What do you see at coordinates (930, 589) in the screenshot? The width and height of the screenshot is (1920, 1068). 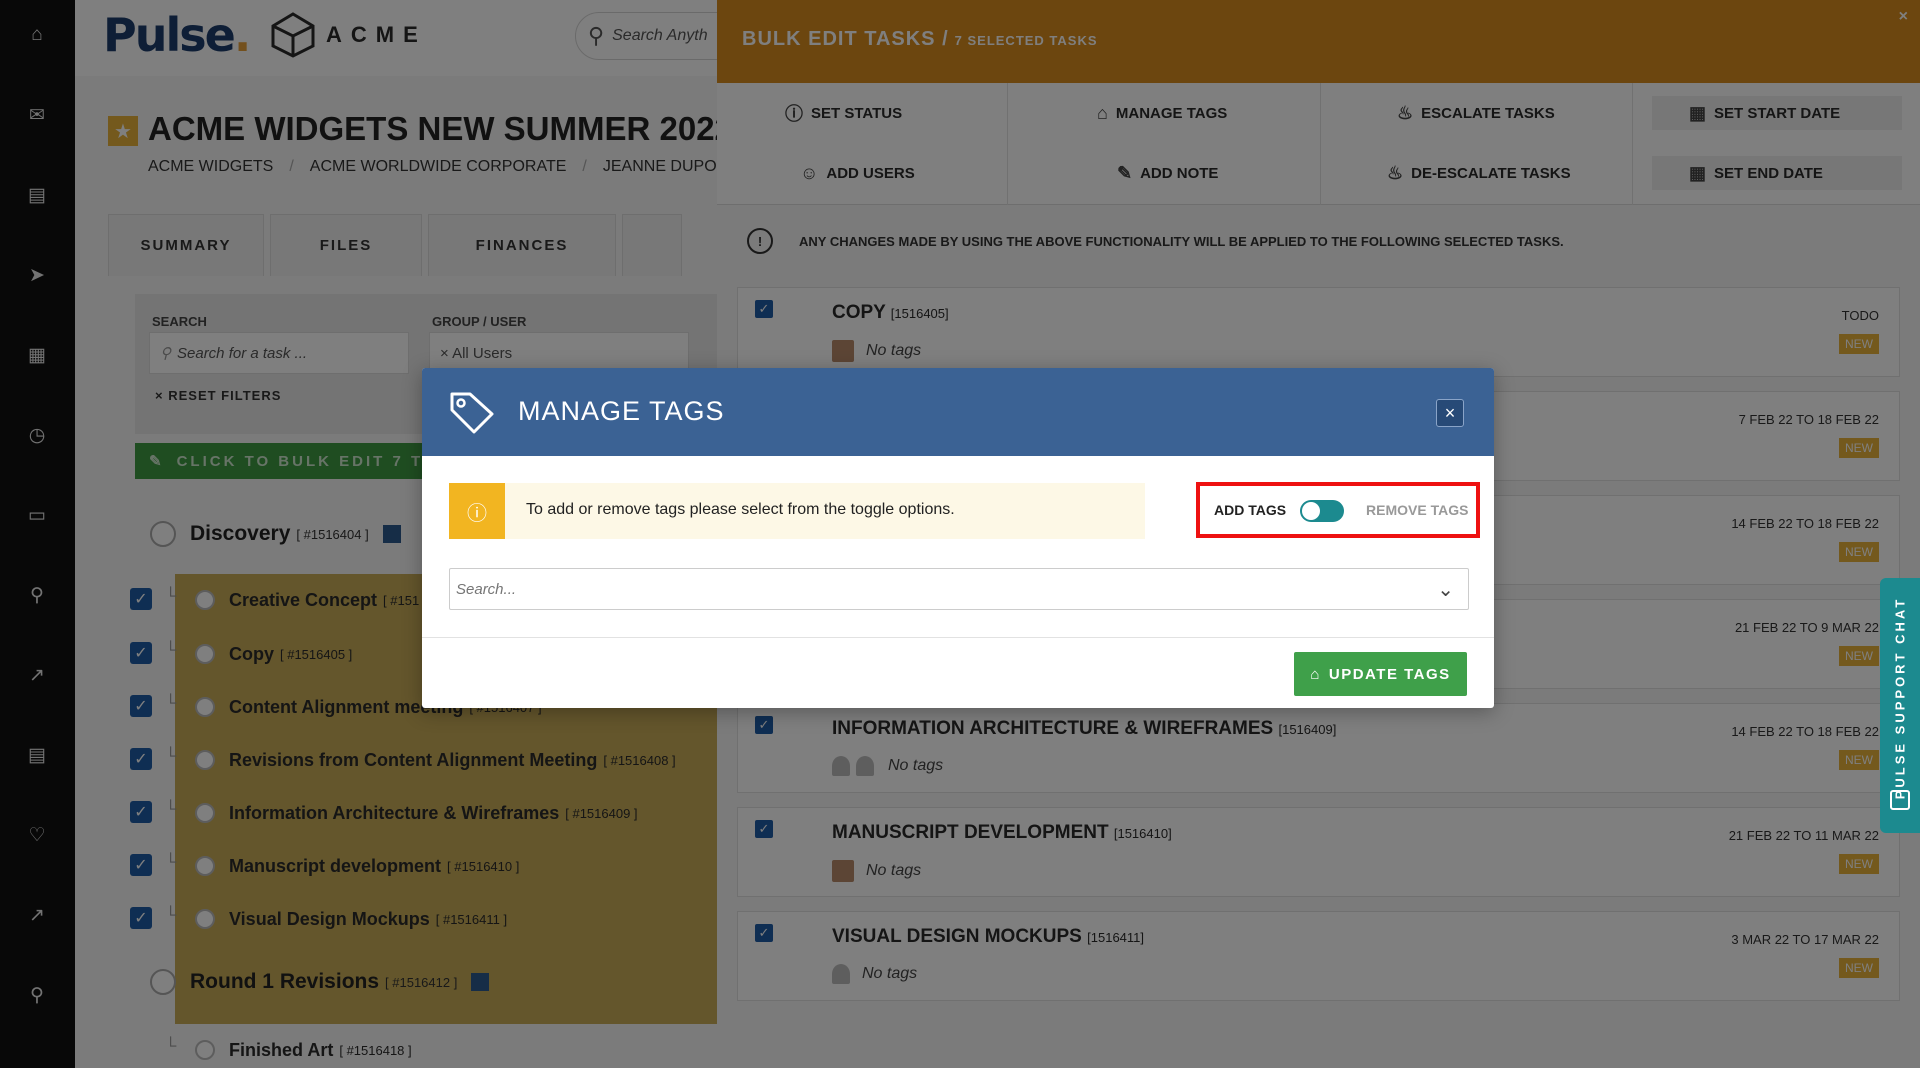 I see `tag-search-input` at bounding box center [930, 589].